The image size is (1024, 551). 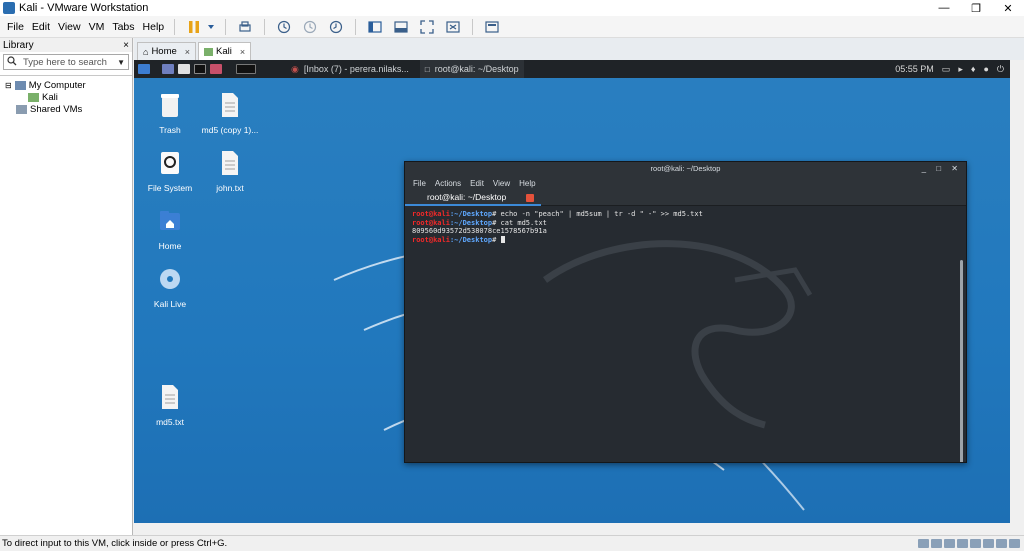 What do you see at coordinates (170, 229) in the screenshot?
I see `desktop-icon-home: Home` at bounding box center [170, 229].